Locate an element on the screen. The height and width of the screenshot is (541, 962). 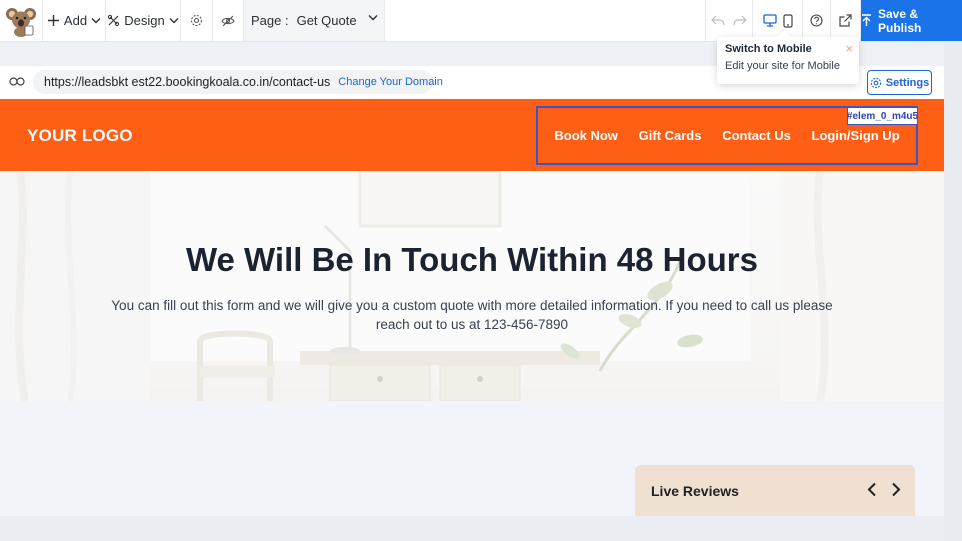
design-menu: Design is located at coordinates (143, 20).